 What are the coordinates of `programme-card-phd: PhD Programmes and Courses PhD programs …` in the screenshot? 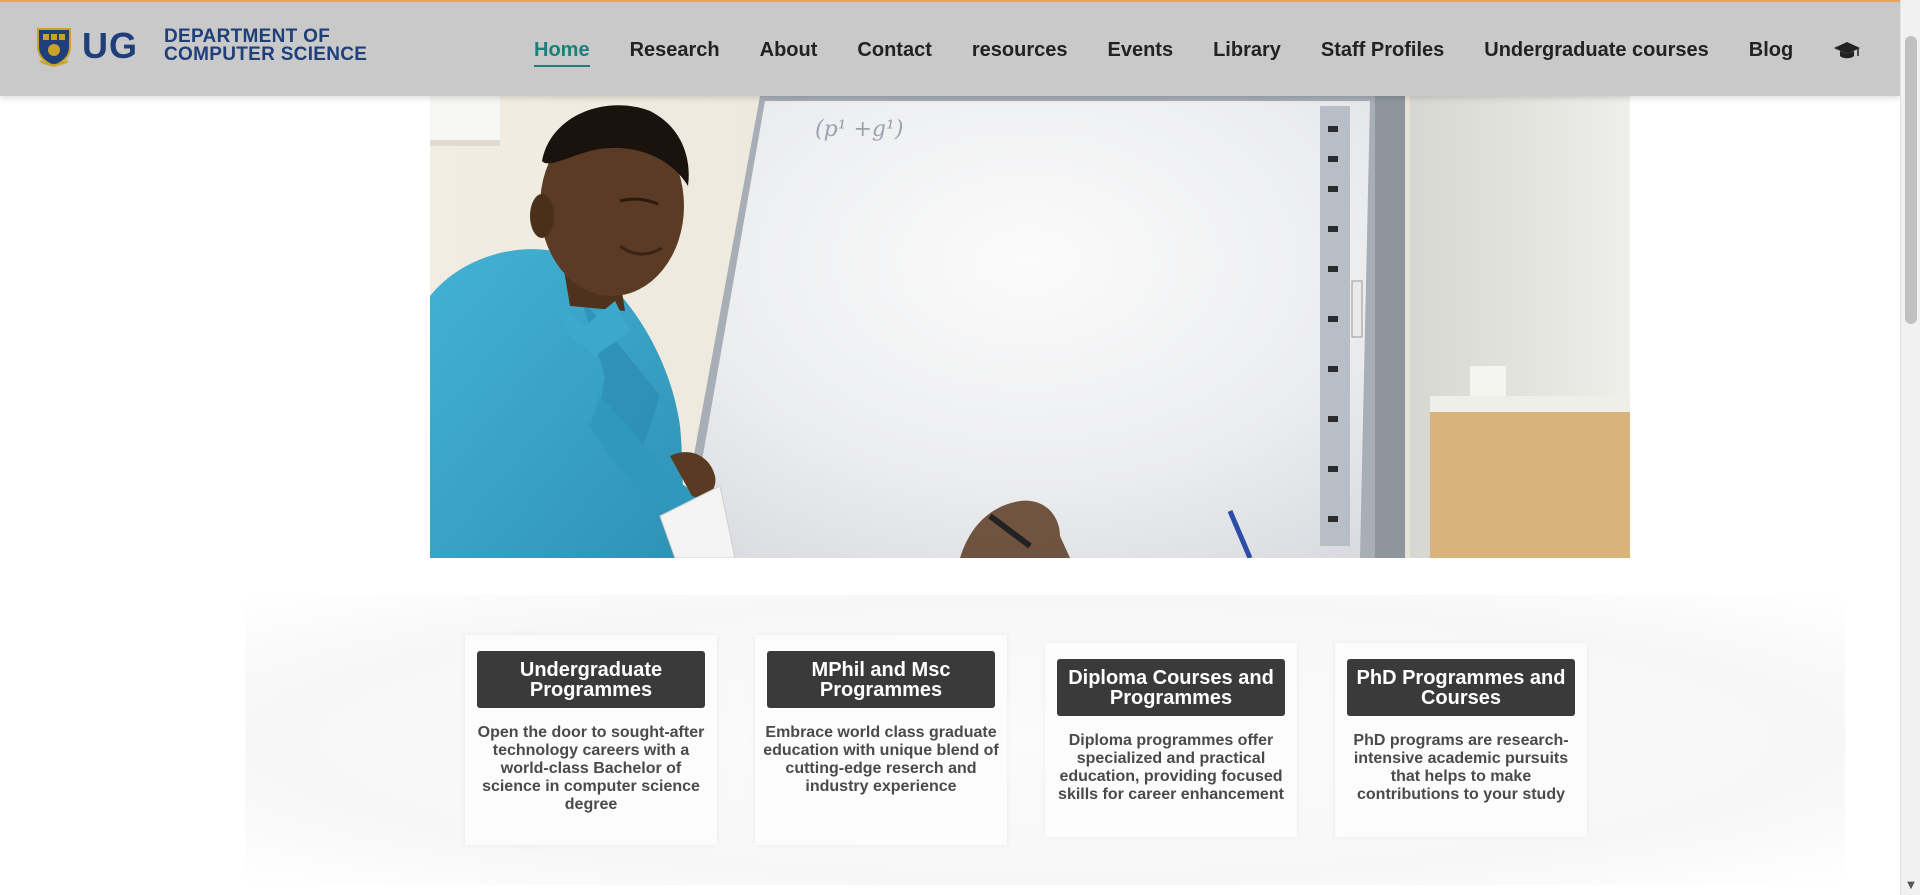 It's located at (1461, 740).